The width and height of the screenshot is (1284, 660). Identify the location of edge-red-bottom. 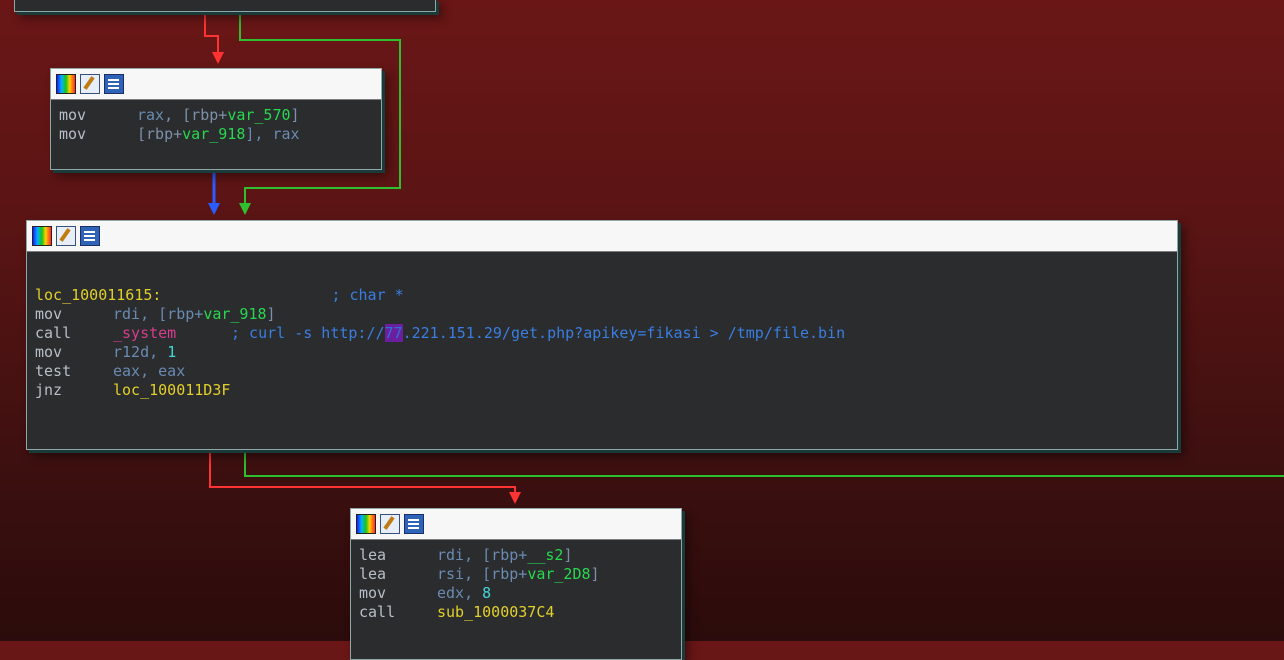
(362, 473).